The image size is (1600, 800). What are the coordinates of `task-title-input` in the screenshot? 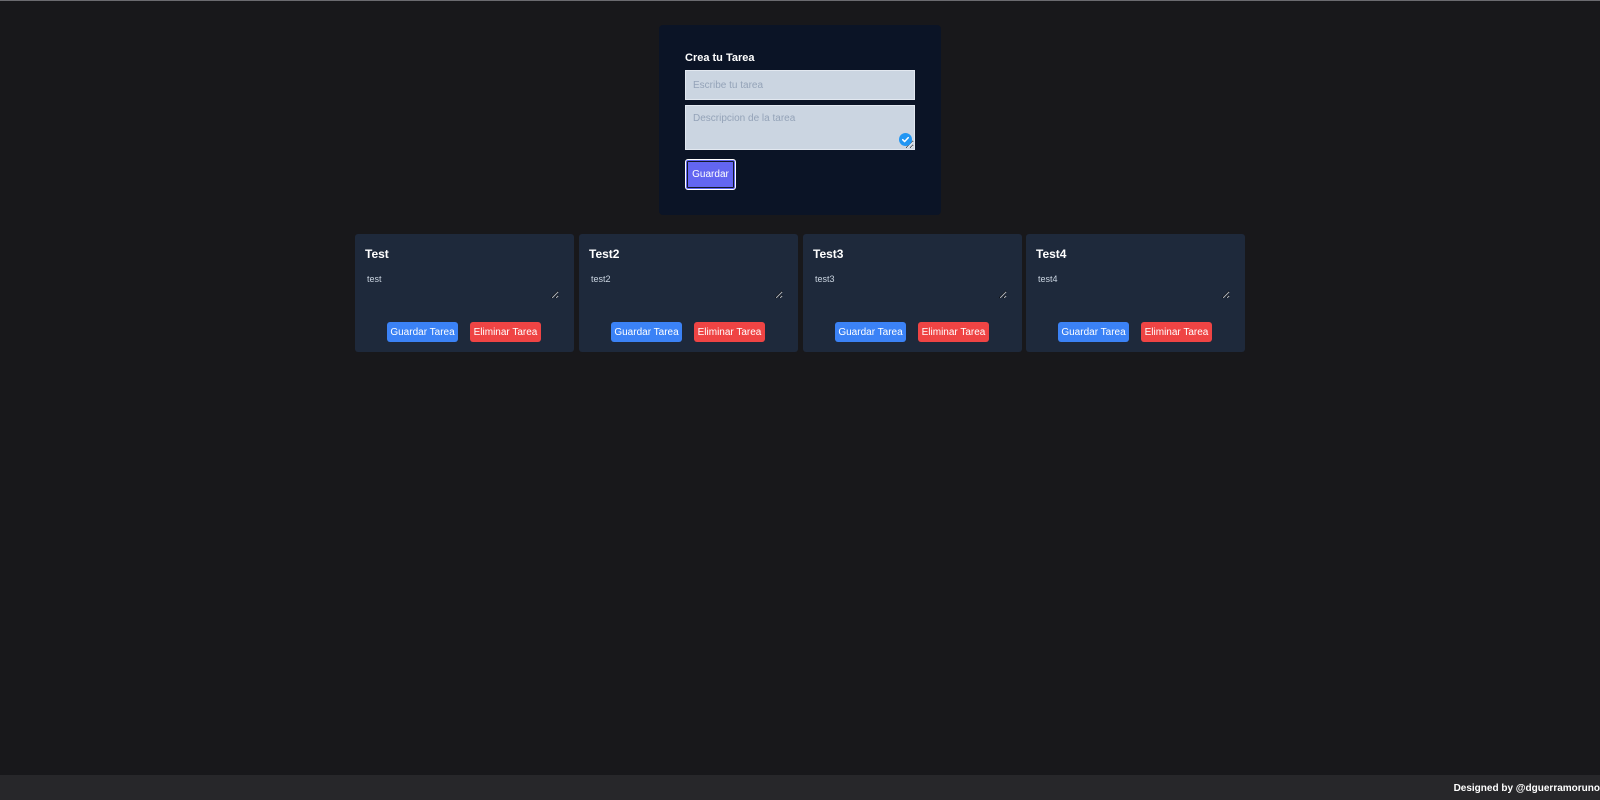 It's located at (800, 85).